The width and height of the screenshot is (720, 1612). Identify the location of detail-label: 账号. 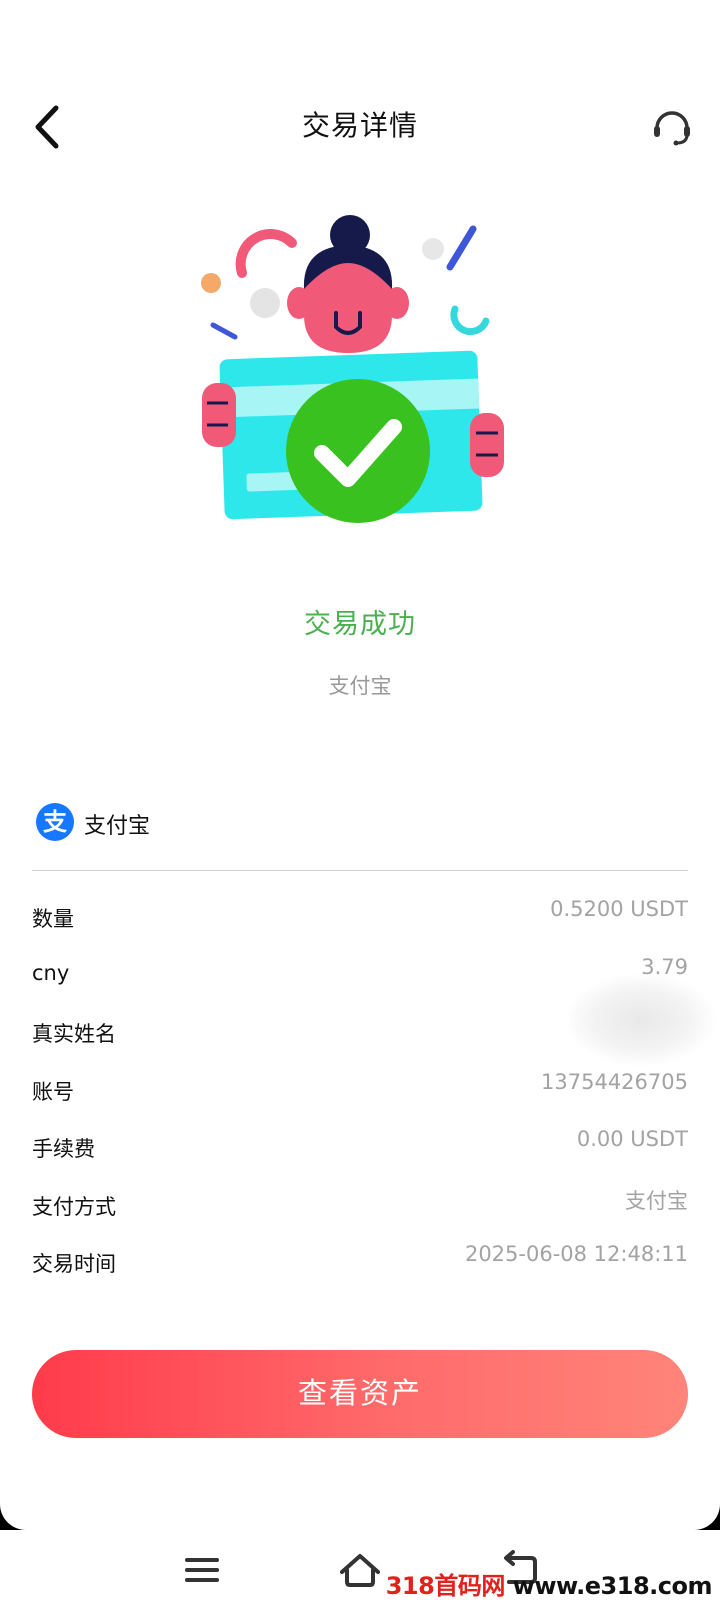
(53, 1091).